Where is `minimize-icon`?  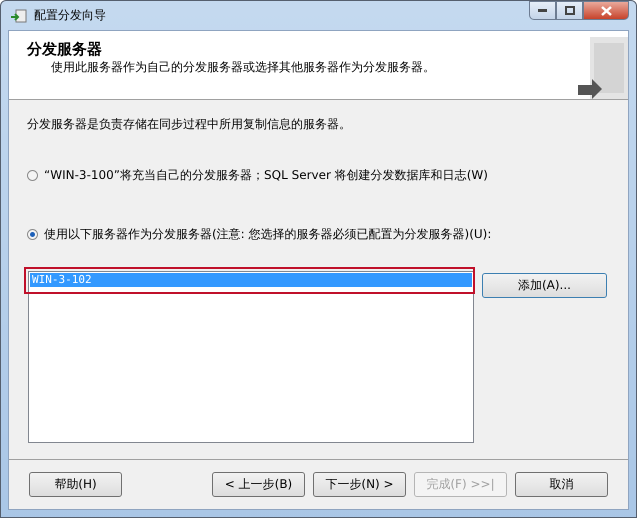 minimize-icon is located at coordinates (542, 10).